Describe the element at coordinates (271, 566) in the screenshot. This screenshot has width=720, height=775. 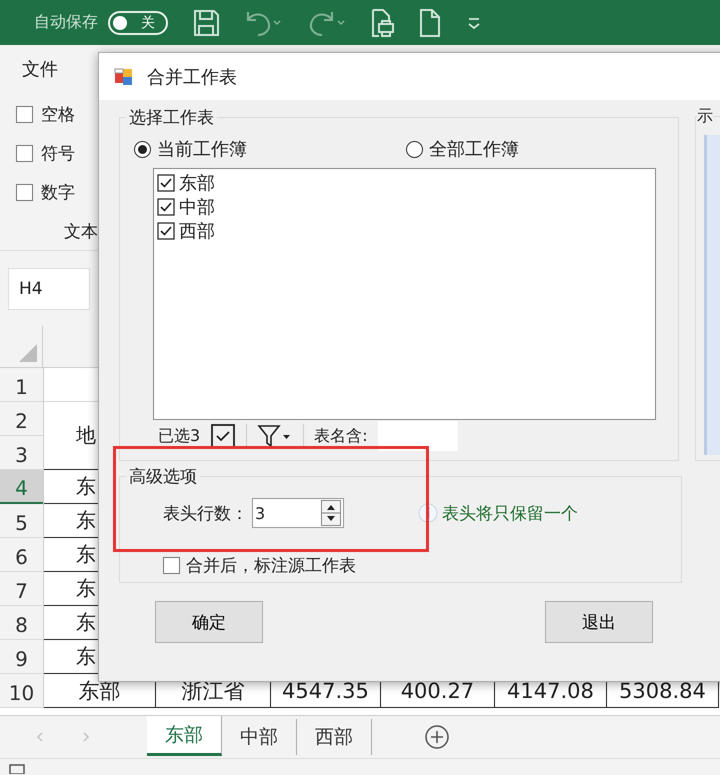
I see `checkbox-label: 合并后，标注源工作表` at that location.